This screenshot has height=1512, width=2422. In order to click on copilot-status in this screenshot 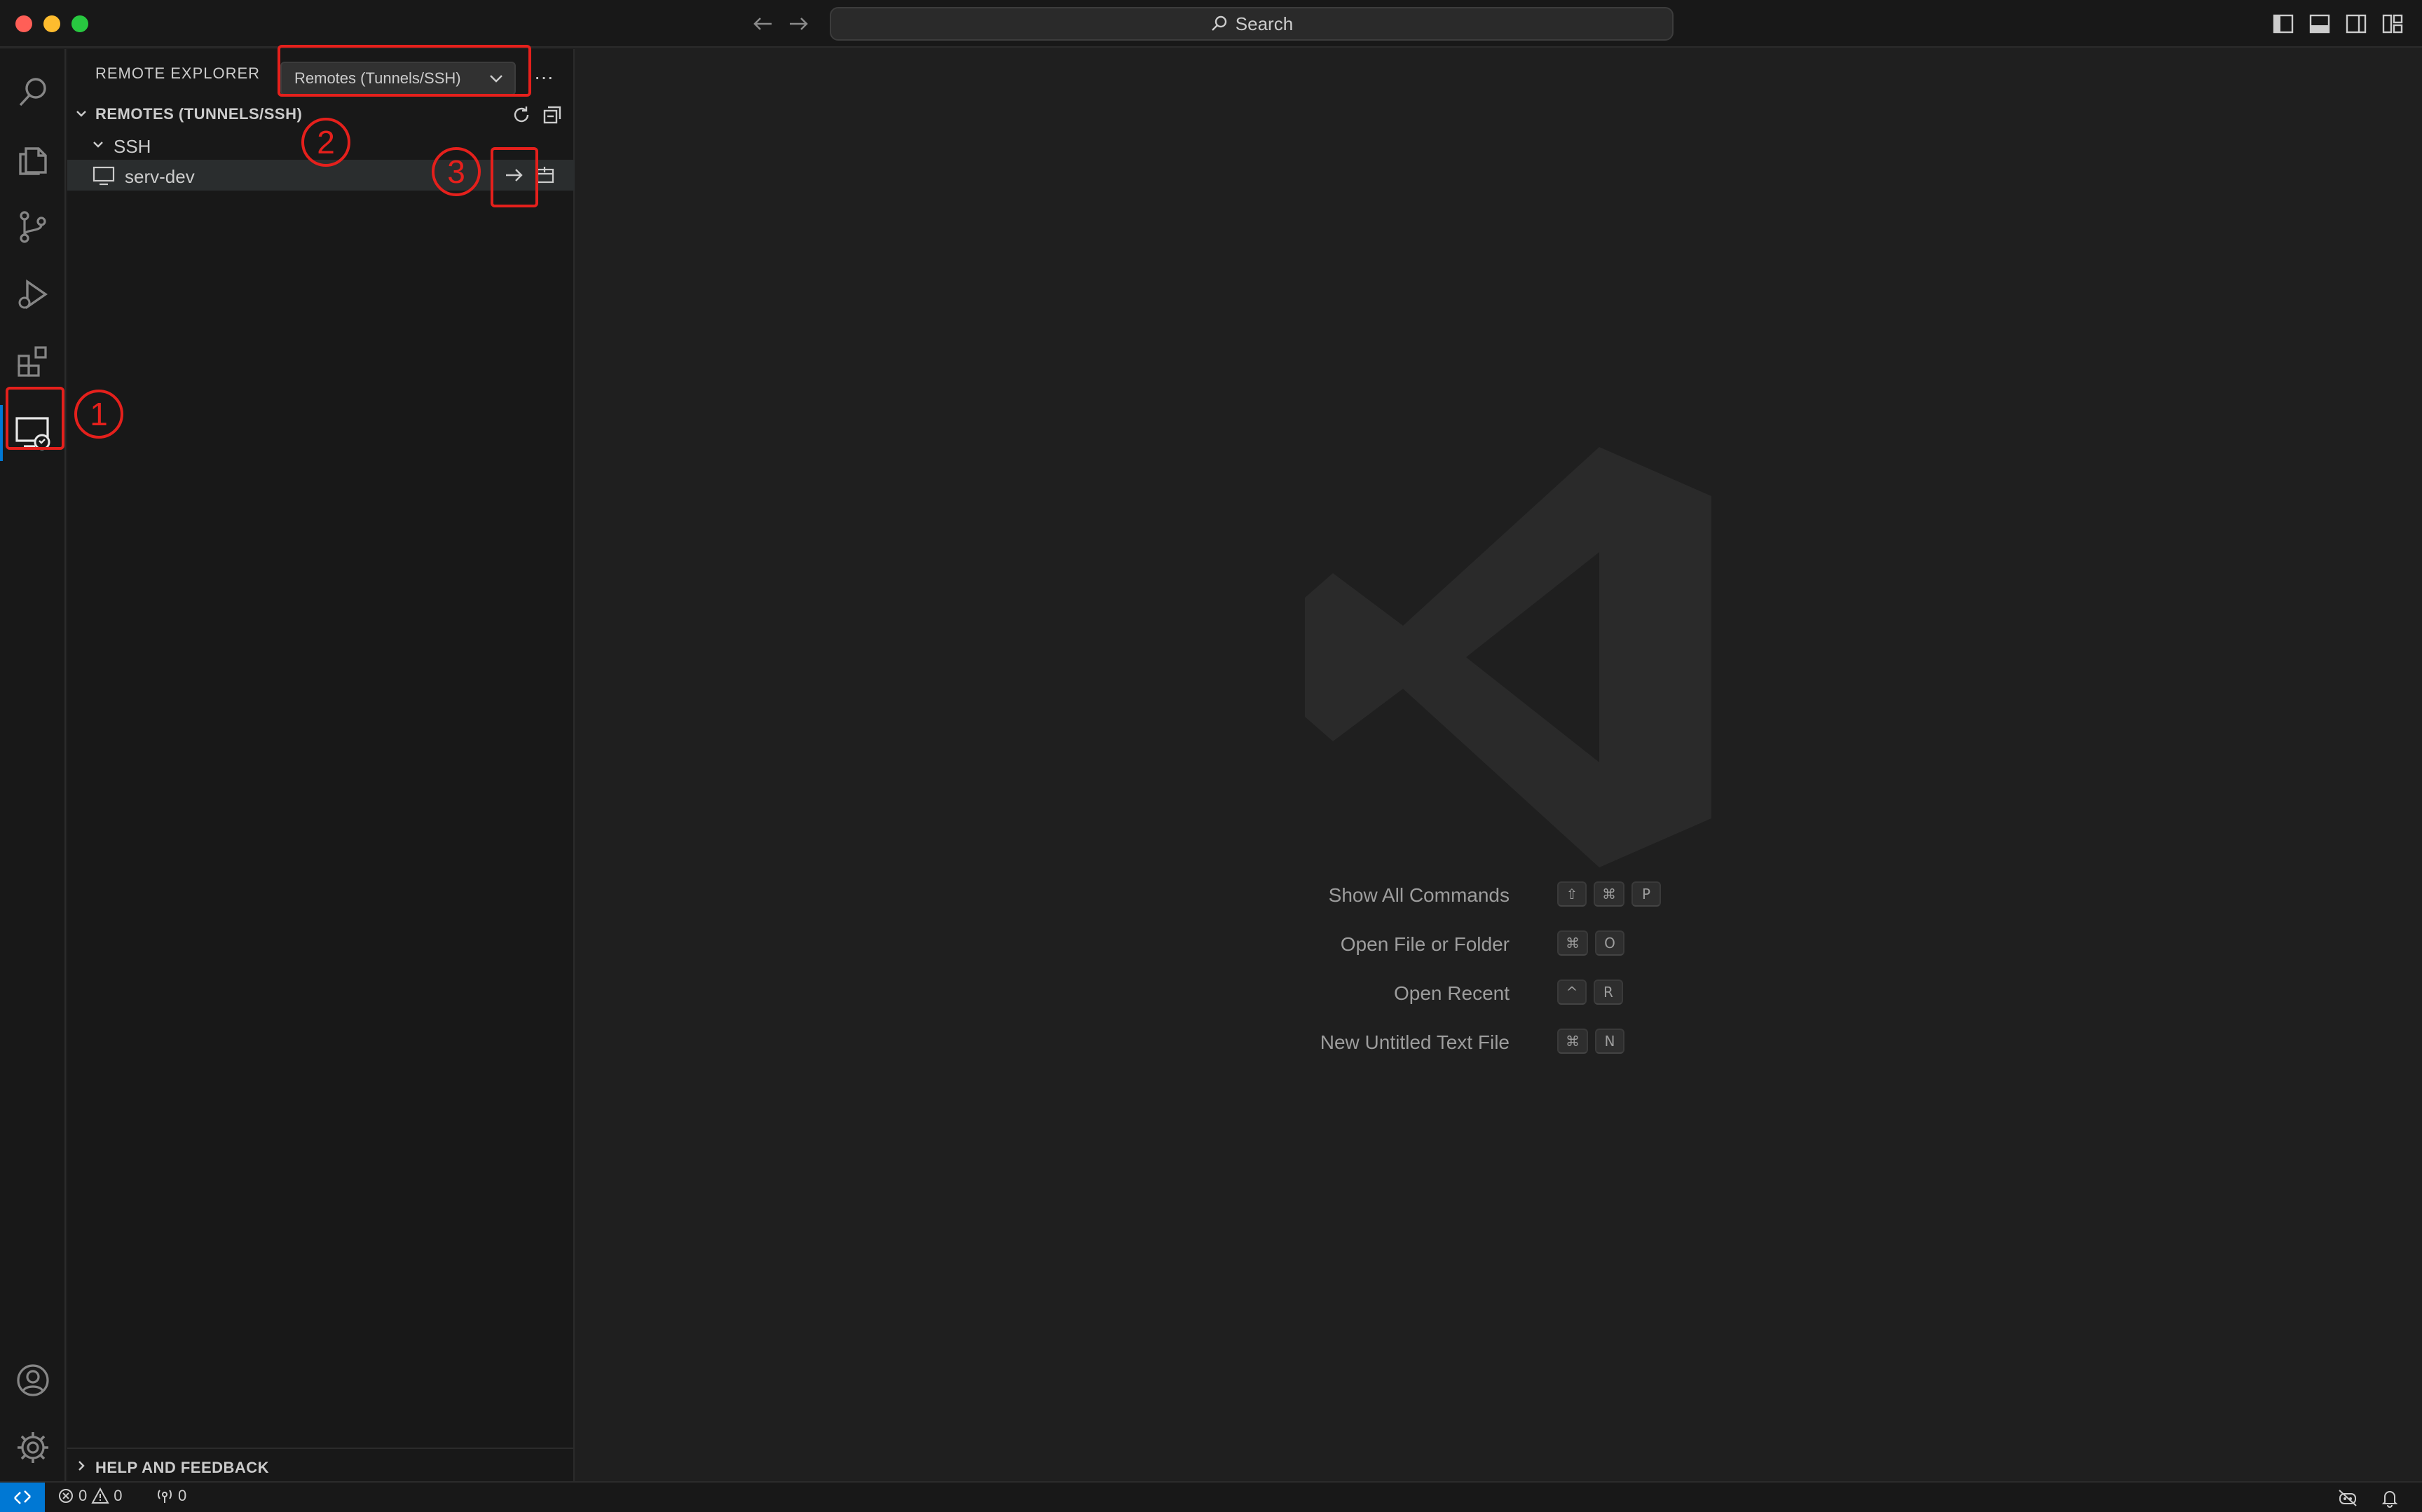, I will do `click(2348, 1498)`.